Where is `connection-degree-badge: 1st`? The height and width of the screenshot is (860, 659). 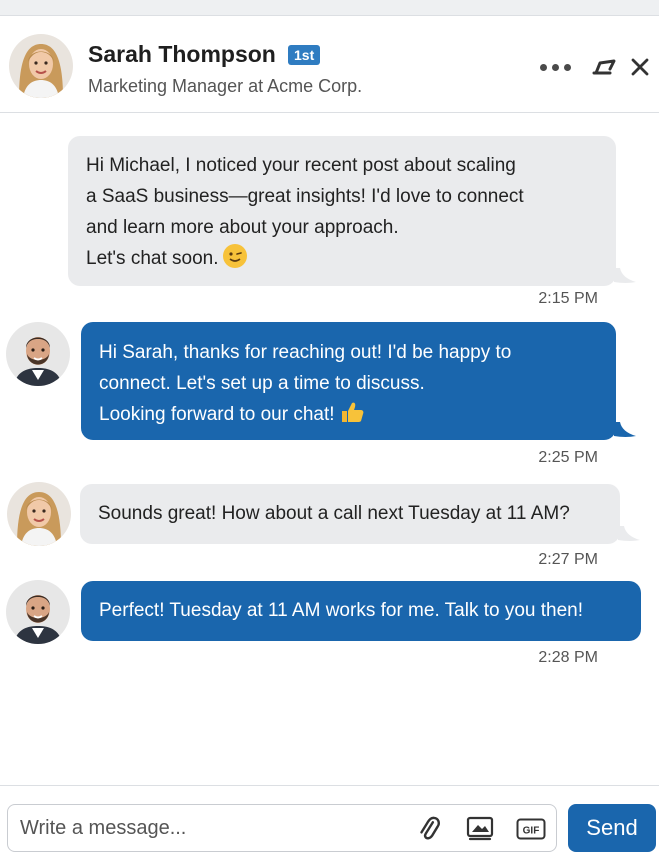
connection-degree-badge: 1st is located at coordinates (304, 55).